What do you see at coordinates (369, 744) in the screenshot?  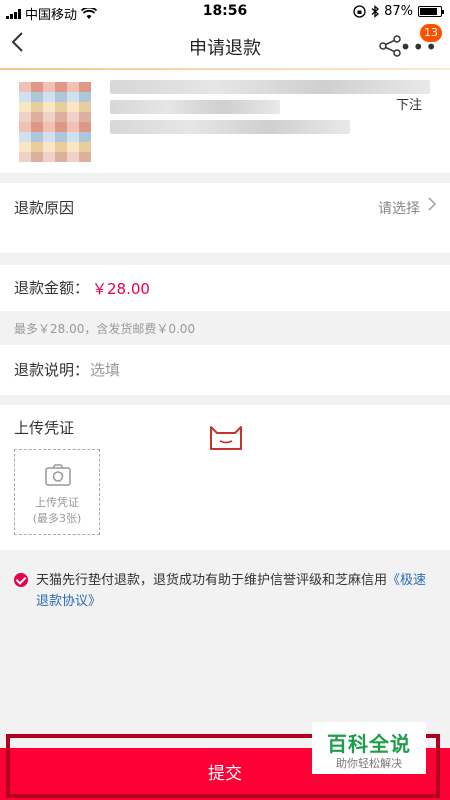 I see `watermark-title: 百科全说` at bounding box center [369, 744].